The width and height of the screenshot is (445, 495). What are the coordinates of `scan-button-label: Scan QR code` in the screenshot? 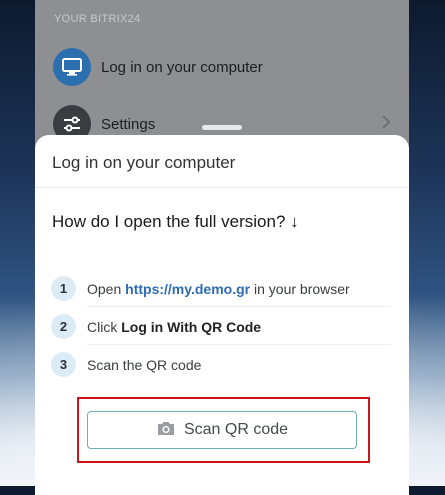 It's located at (236, 429).